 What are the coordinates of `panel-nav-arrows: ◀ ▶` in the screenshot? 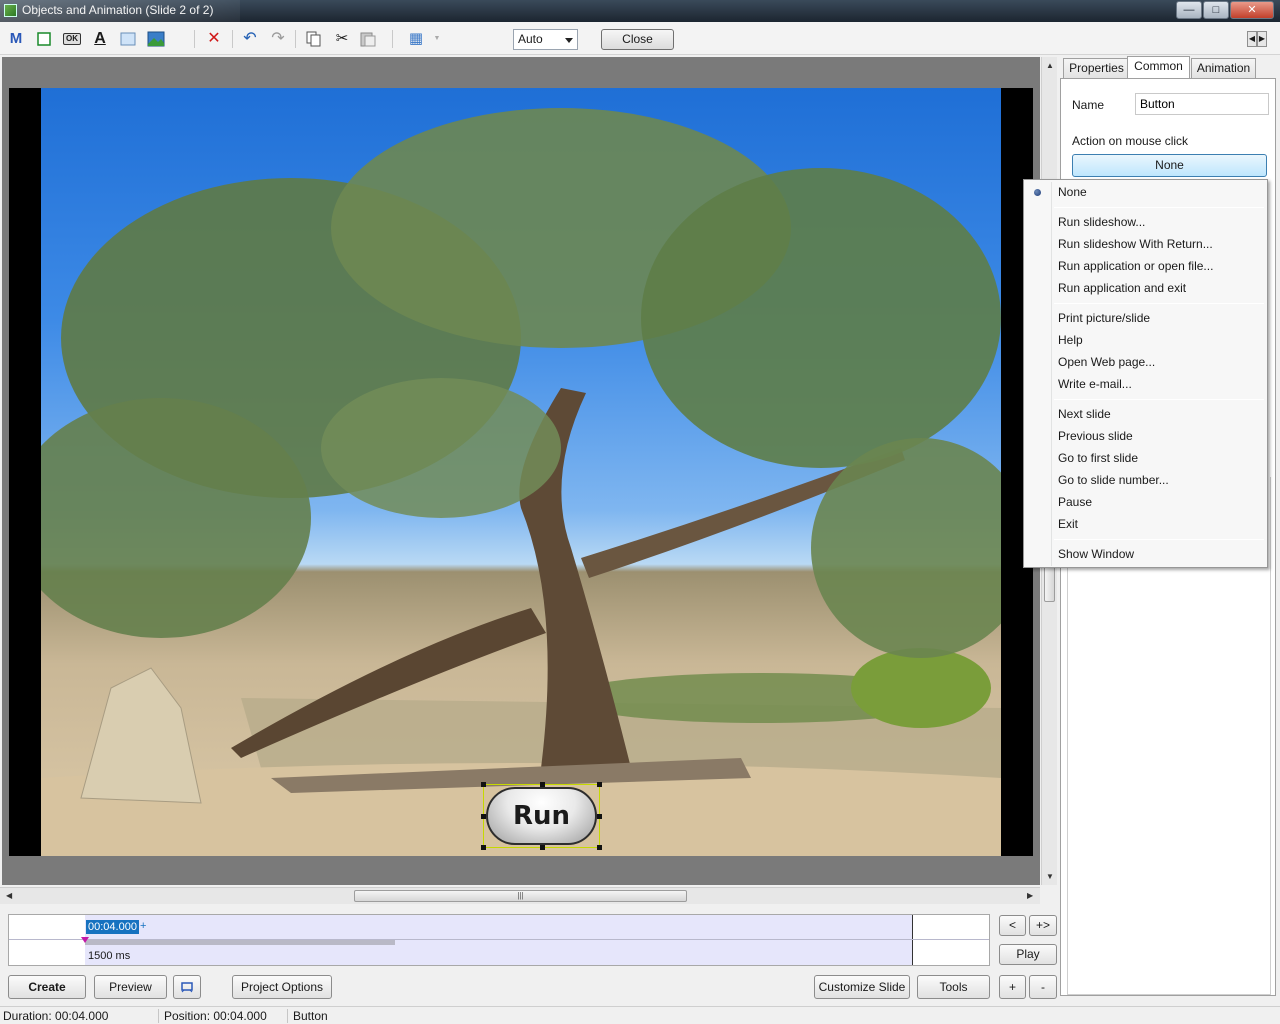 It's located at (1257, 39).